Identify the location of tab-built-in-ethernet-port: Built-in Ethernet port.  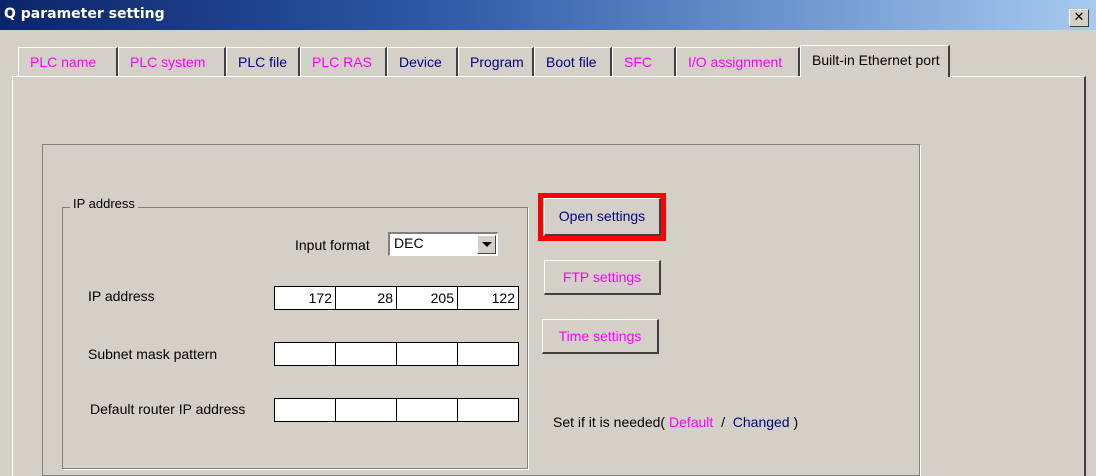
(875, 61).